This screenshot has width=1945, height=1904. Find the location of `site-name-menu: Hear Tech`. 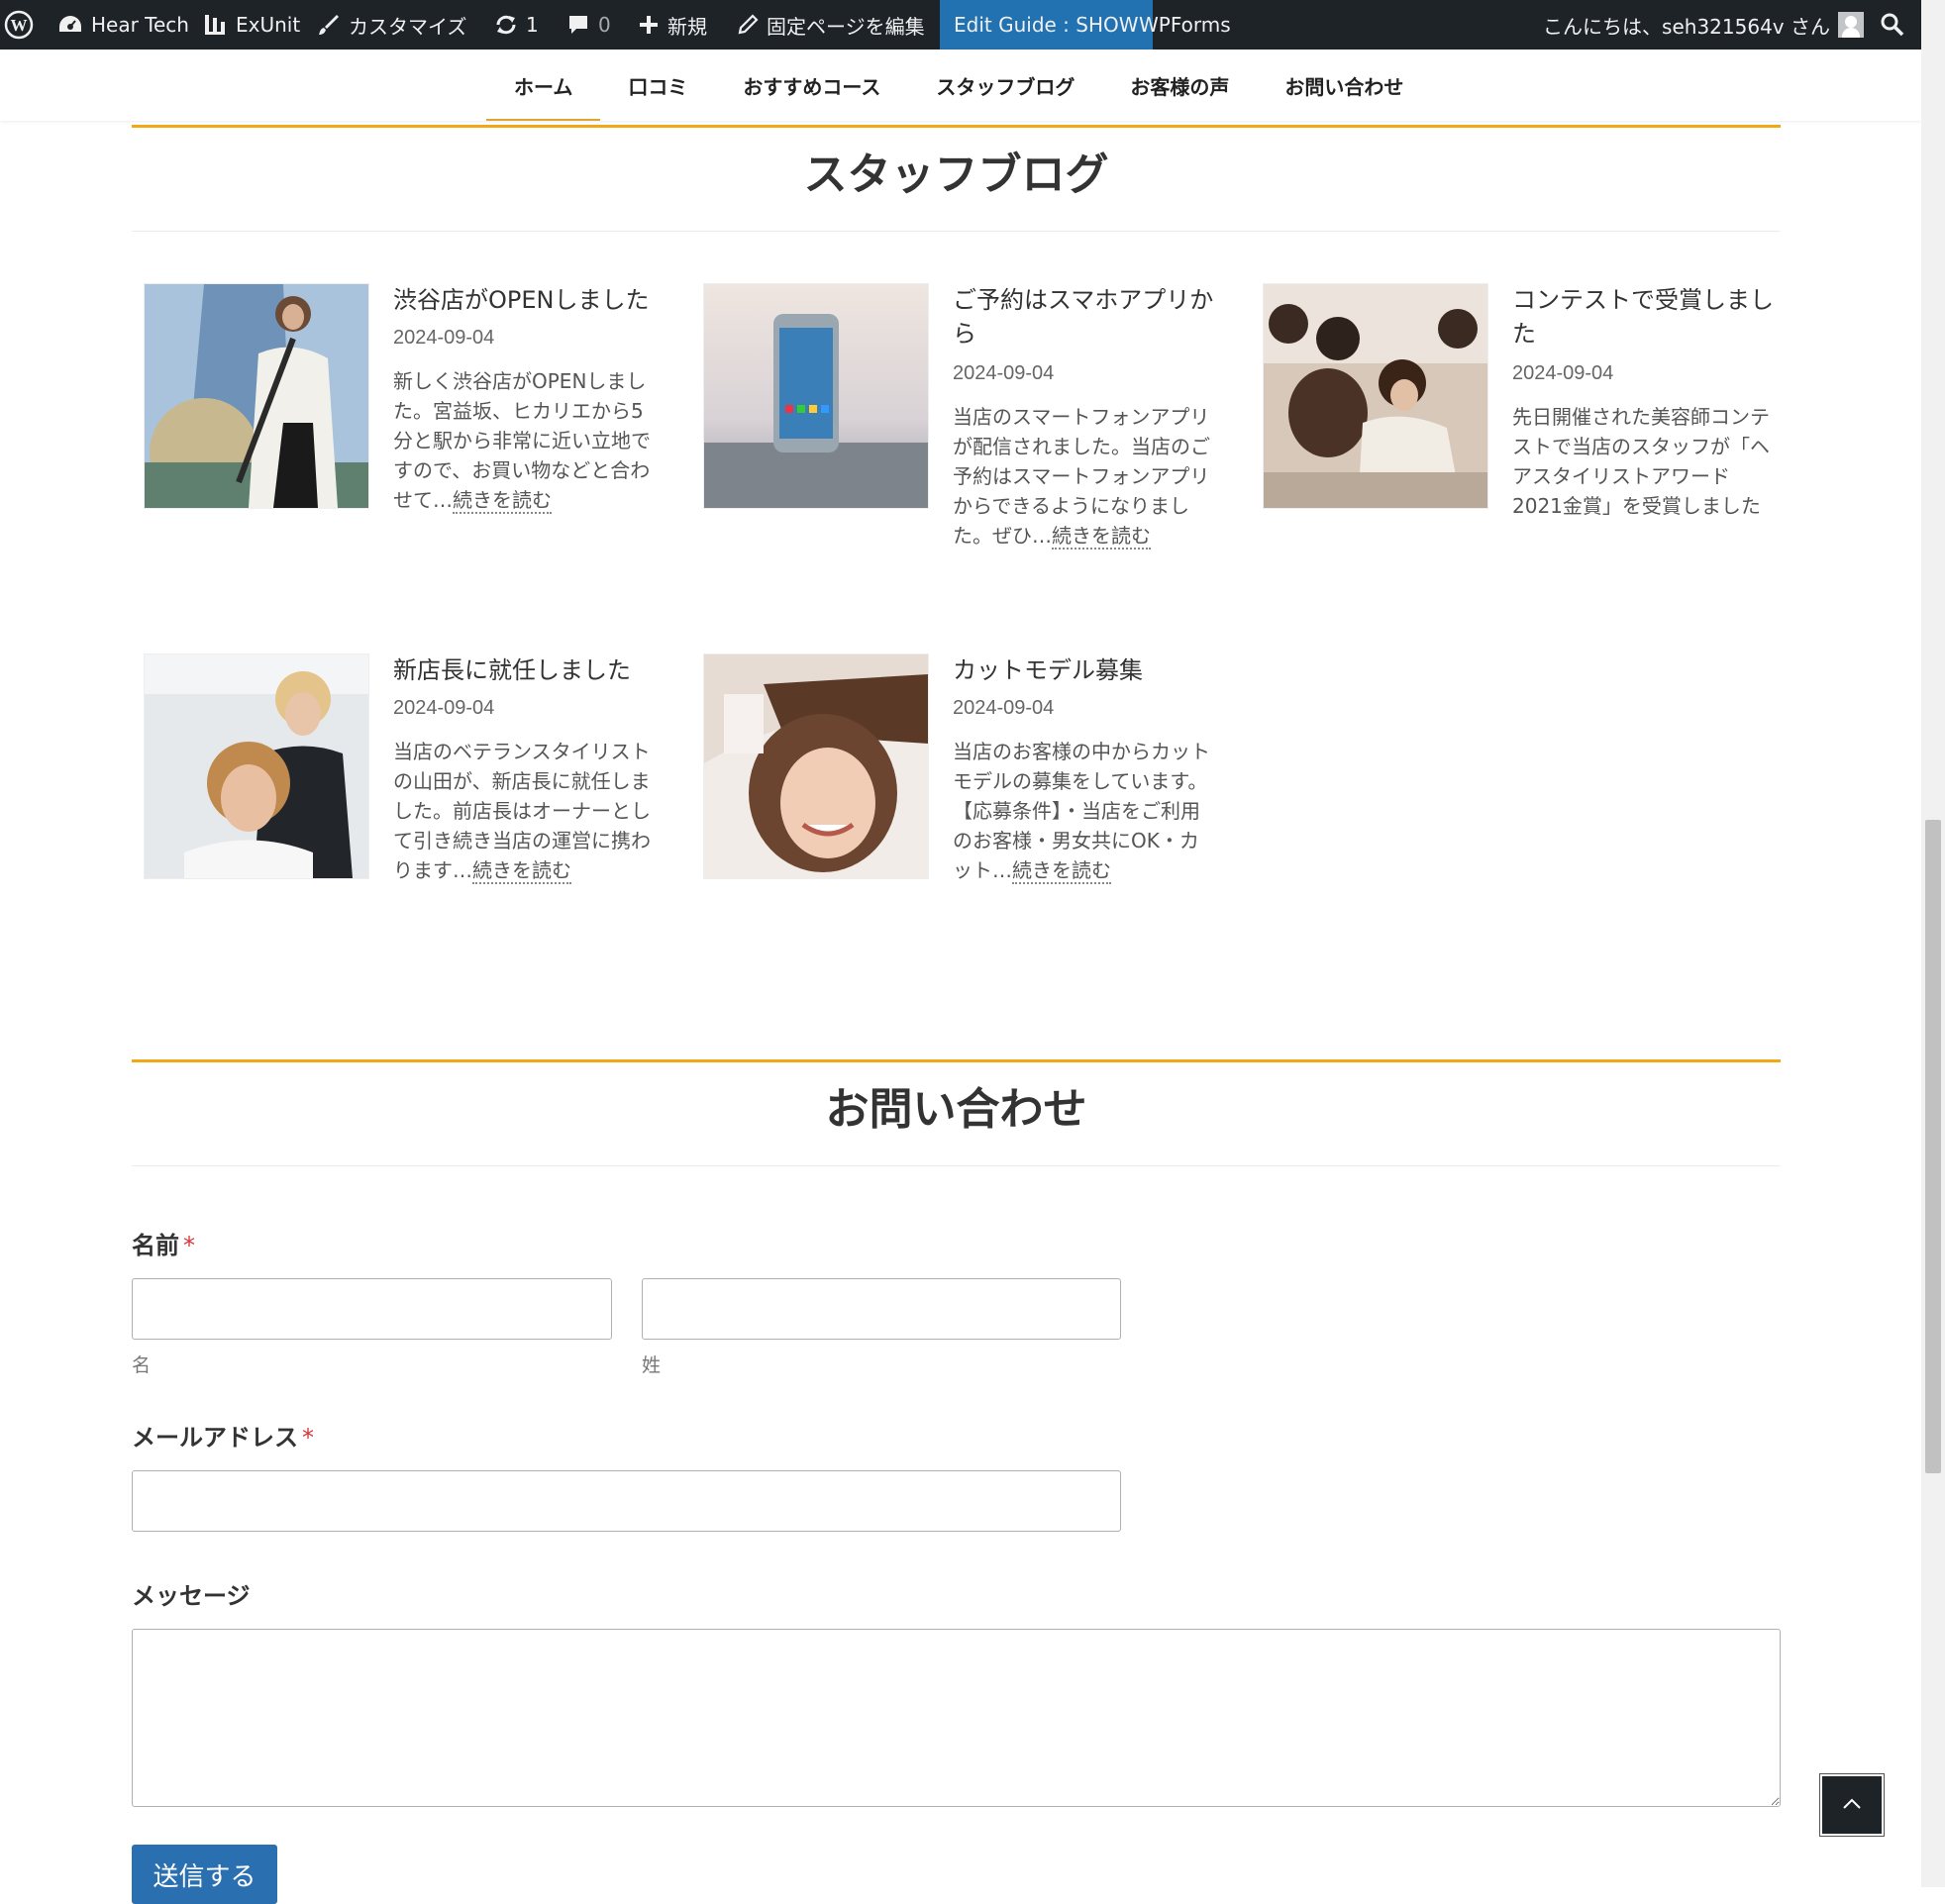

site-name-menu: Hear Tech is located at coordinates (123, 25).